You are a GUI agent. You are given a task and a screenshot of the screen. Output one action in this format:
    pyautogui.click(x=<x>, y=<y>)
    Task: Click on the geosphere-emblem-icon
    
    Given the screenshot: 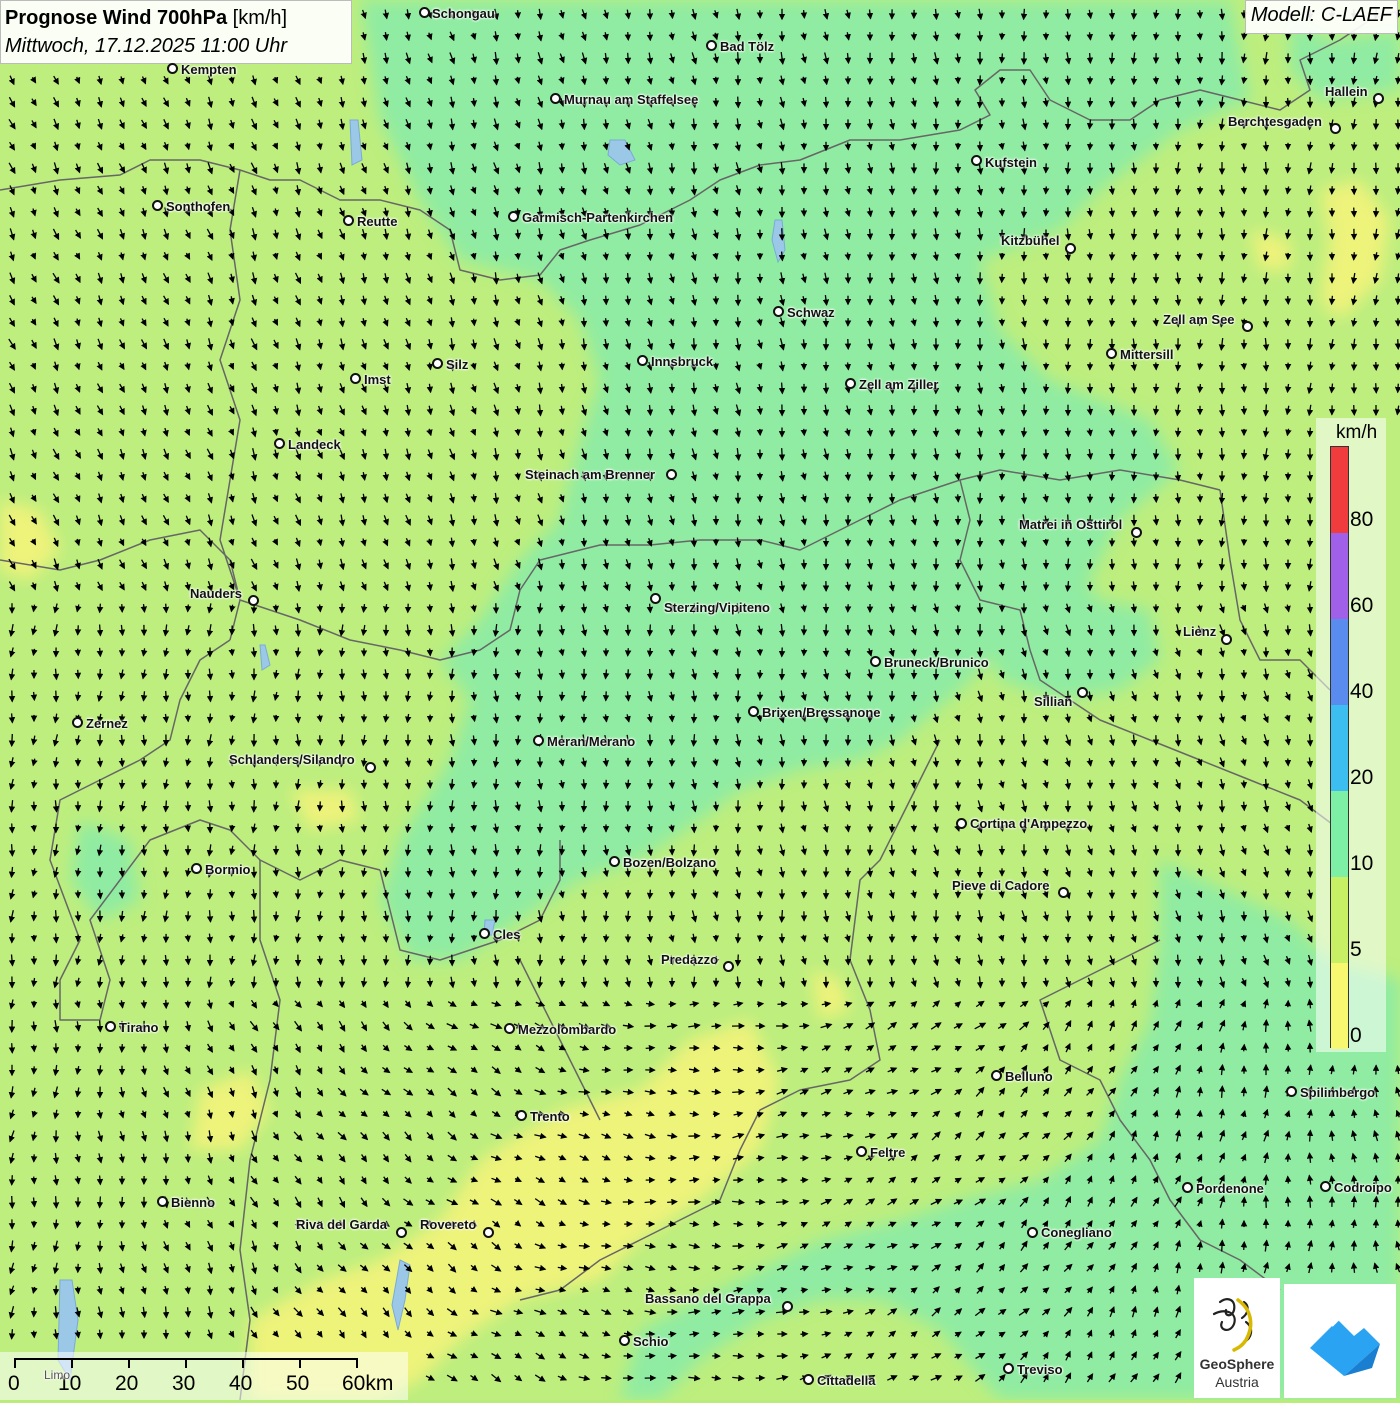 What is the action you would take?
    pyautogui.click(x=1237, y=1320)
    